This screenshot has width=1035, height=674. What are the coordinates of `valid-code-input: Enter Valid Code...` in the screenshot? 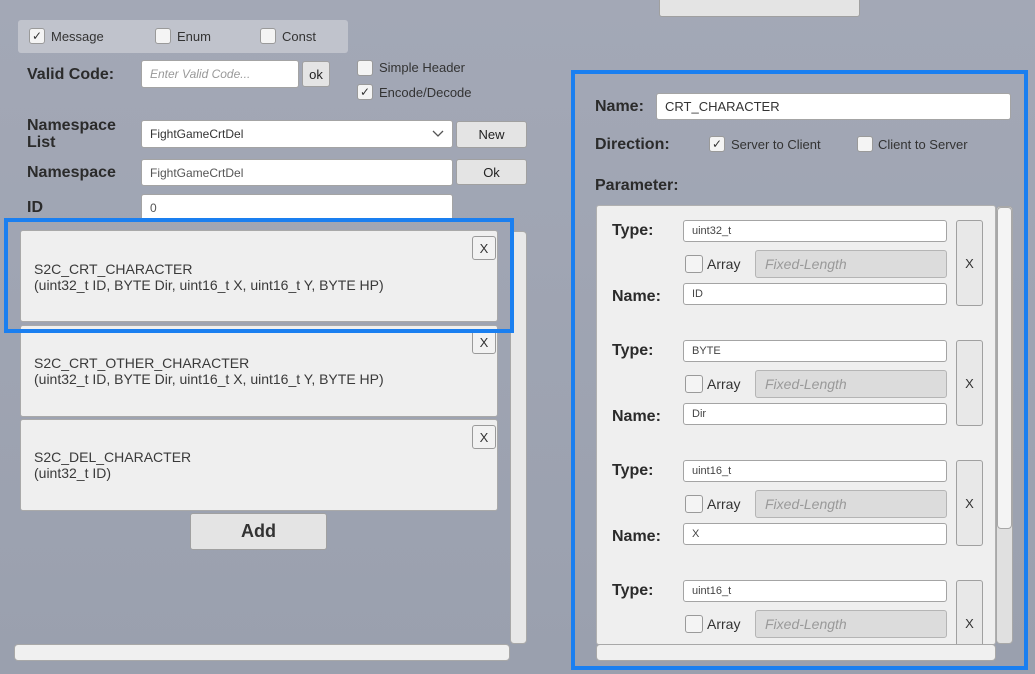 It's located at (220, 74).